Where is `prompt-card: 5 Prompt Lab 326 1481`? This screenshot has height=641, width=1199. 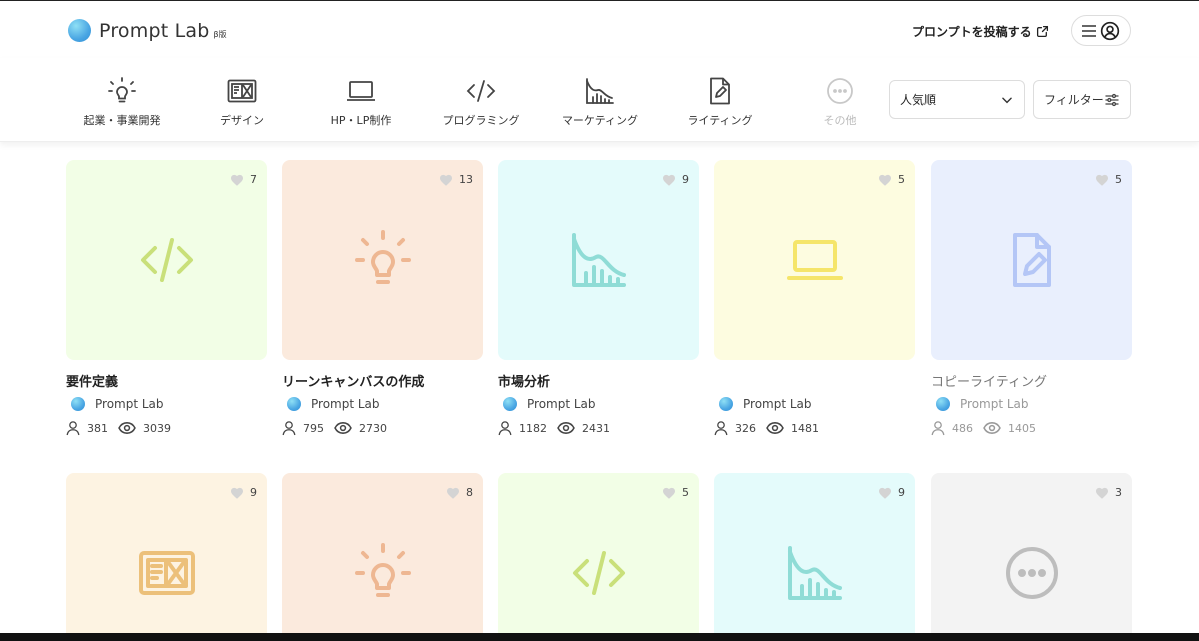
prompt-card: 5 Prompt Lab 326 1481 is located at coordinates (814, 298).